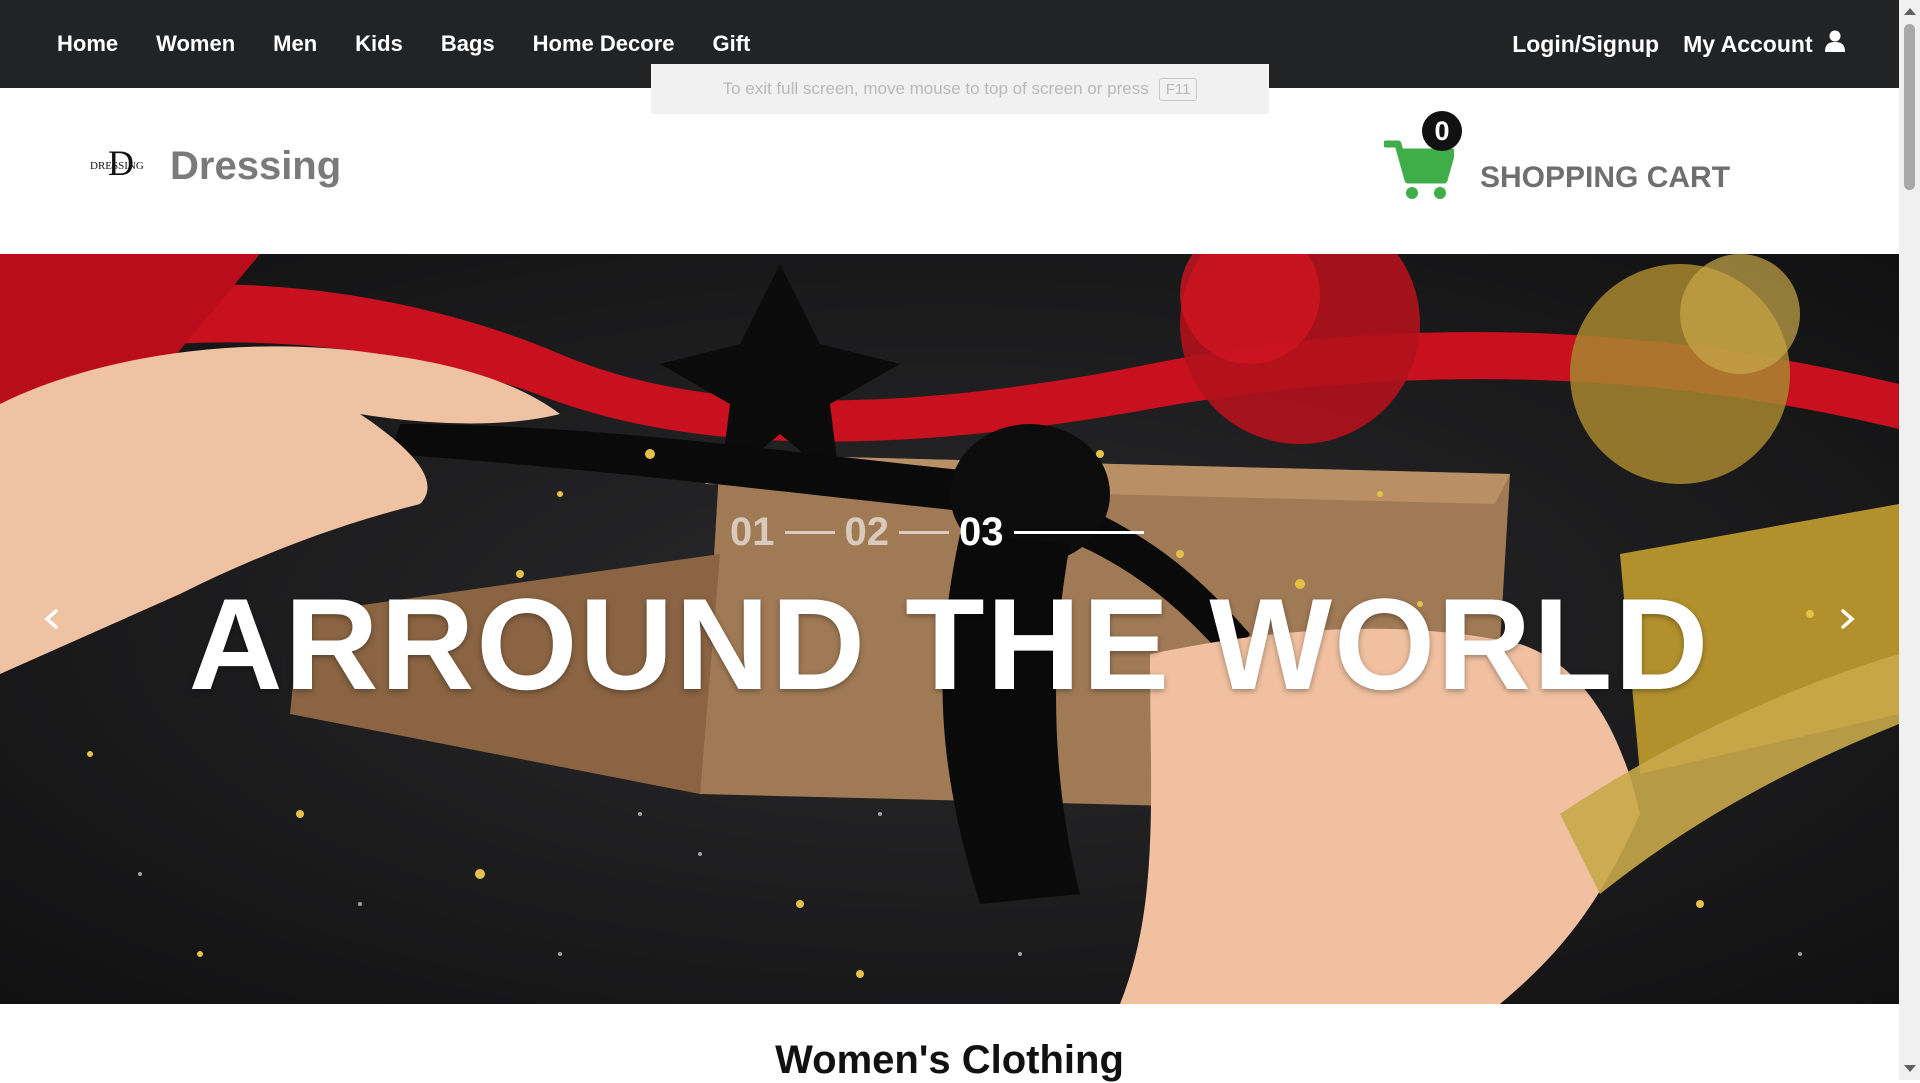 The height and width of the screenshot is (1083, 1920). What do you see at coordinates (1748, 44) in the screenshot?
I see `my-account-label: My Account` at bounding box center [1748, 44].